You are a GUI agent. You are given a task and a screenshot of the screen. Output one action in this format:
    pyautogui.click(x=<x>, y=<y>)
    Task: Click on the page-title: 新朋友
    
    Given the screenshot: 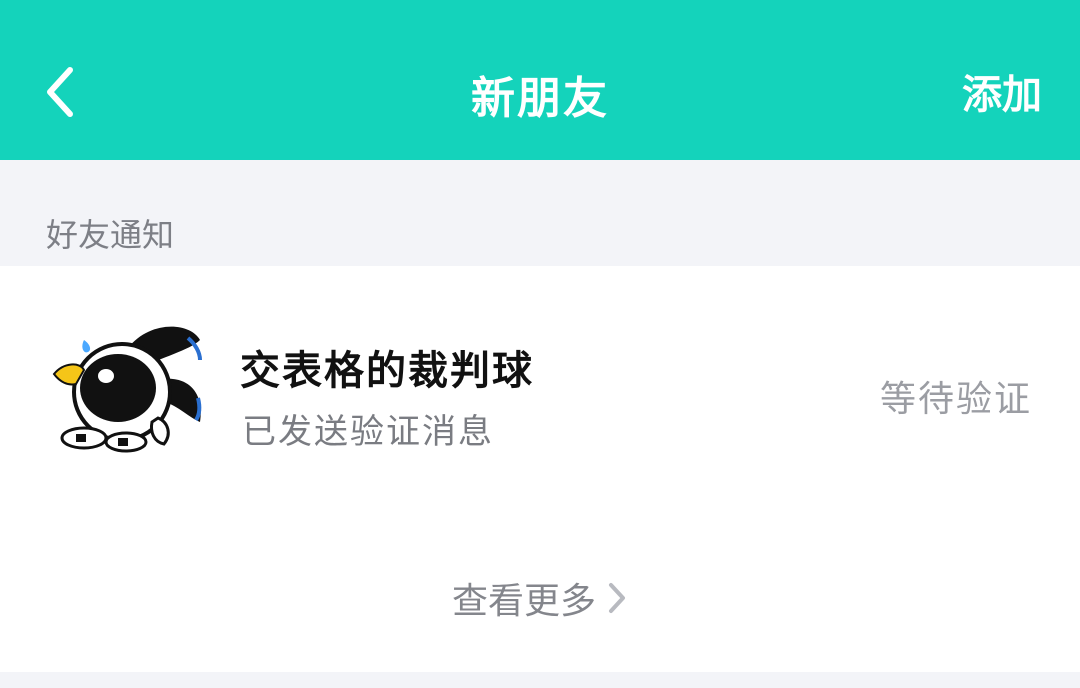 What is the action you would take?
    pyautogui.click(x=540, y=98)
    